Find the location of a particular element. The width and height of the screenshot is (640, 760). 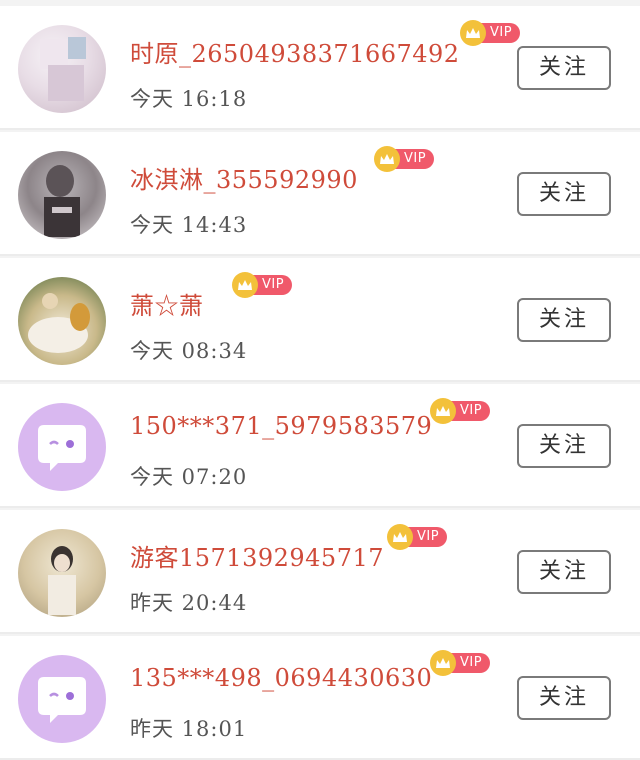

username: 150***371_5979583579 VIP is located at coordinates (310, 419).